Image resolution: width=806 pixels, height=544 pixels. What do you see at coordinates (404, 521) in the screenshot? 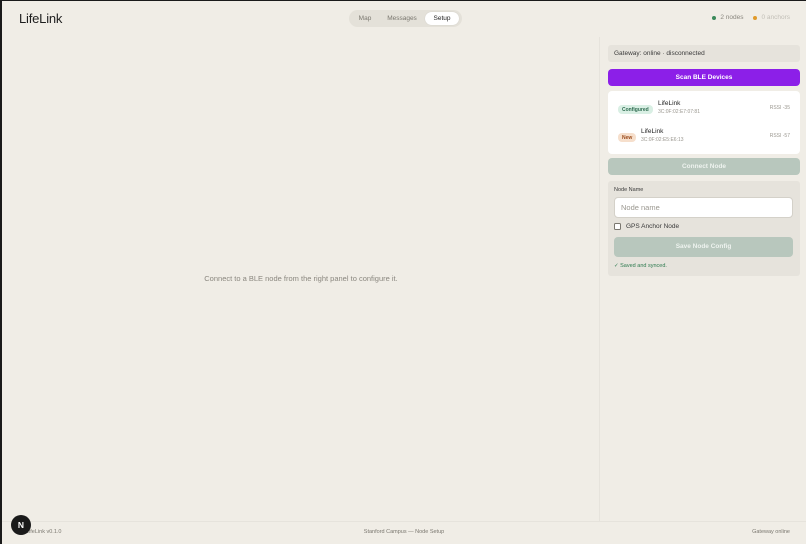
I see `footer-divider` at bounding box center [404, 521].